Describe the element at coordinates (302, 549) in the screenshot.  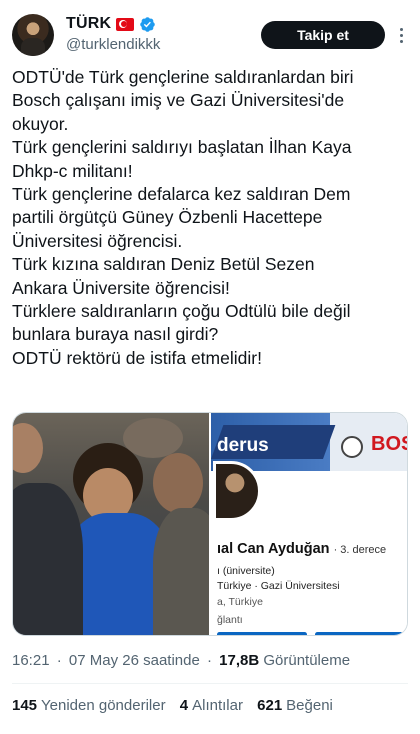
I see `profile-name: ıal Can Ayduğan · 3. derece` at that location.